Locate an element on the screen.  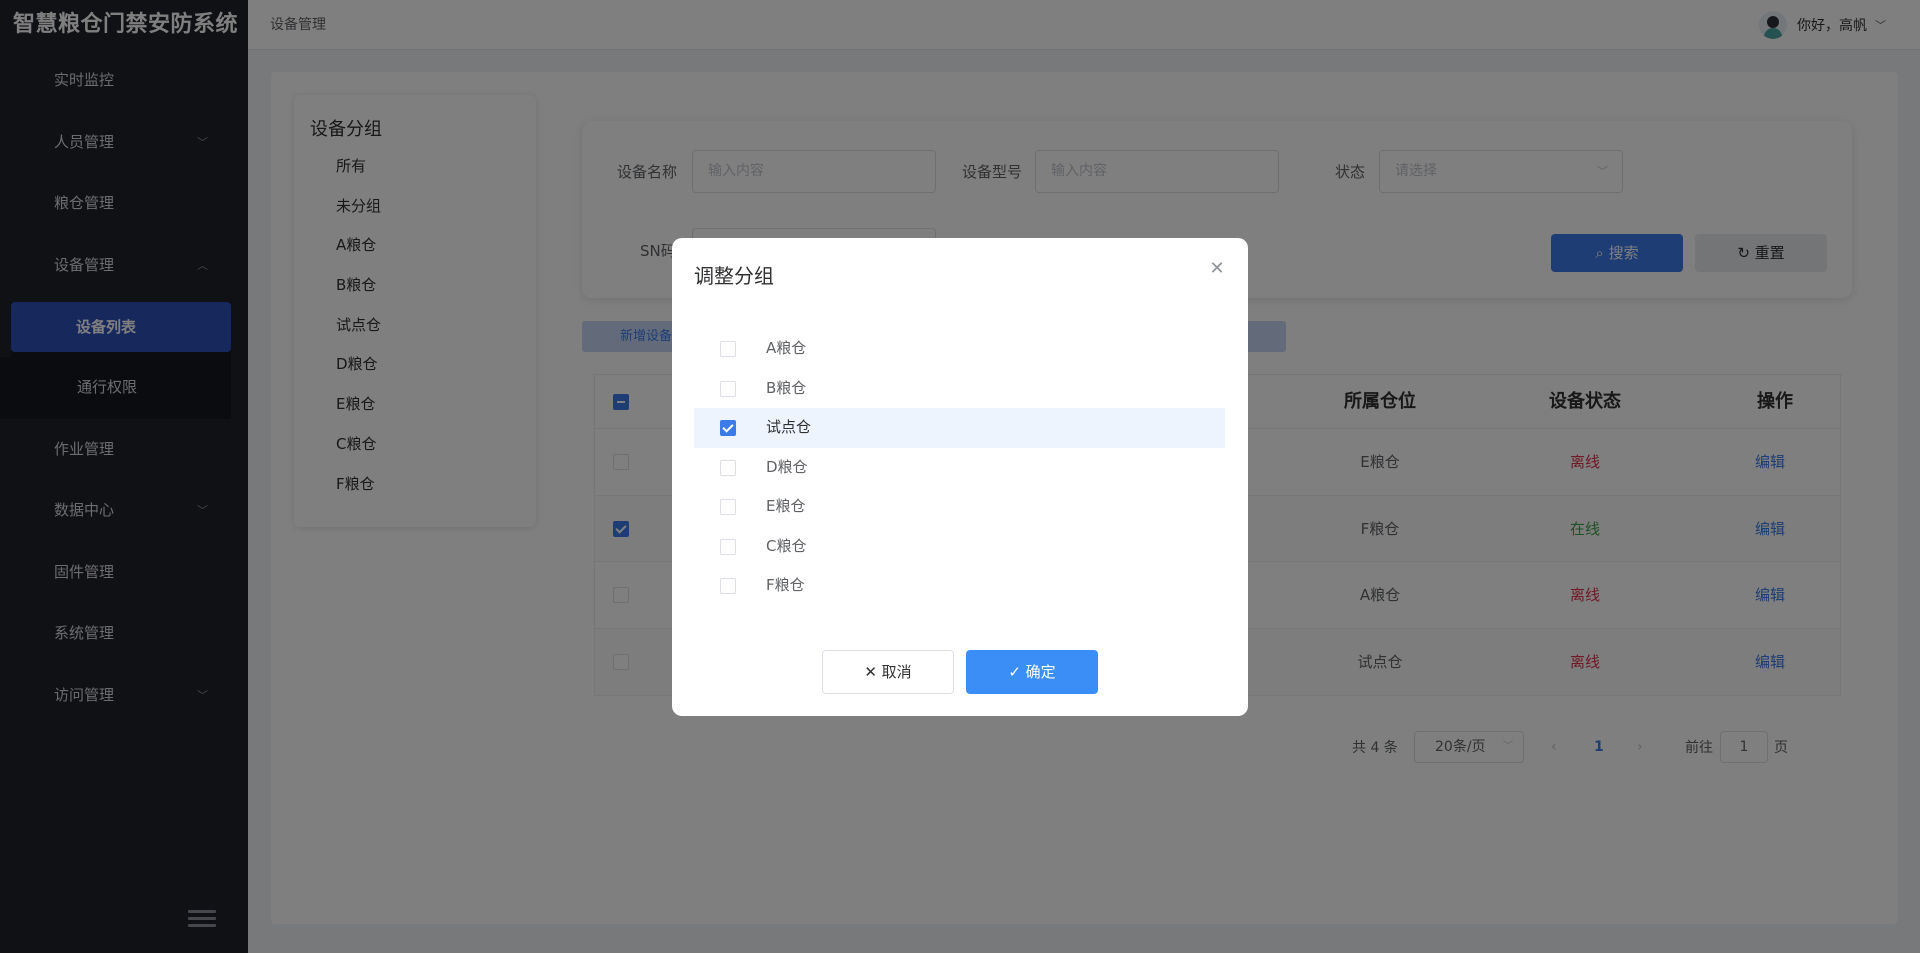
confirm-button: ✓ 确定 is located at coordinates (1032, 672).